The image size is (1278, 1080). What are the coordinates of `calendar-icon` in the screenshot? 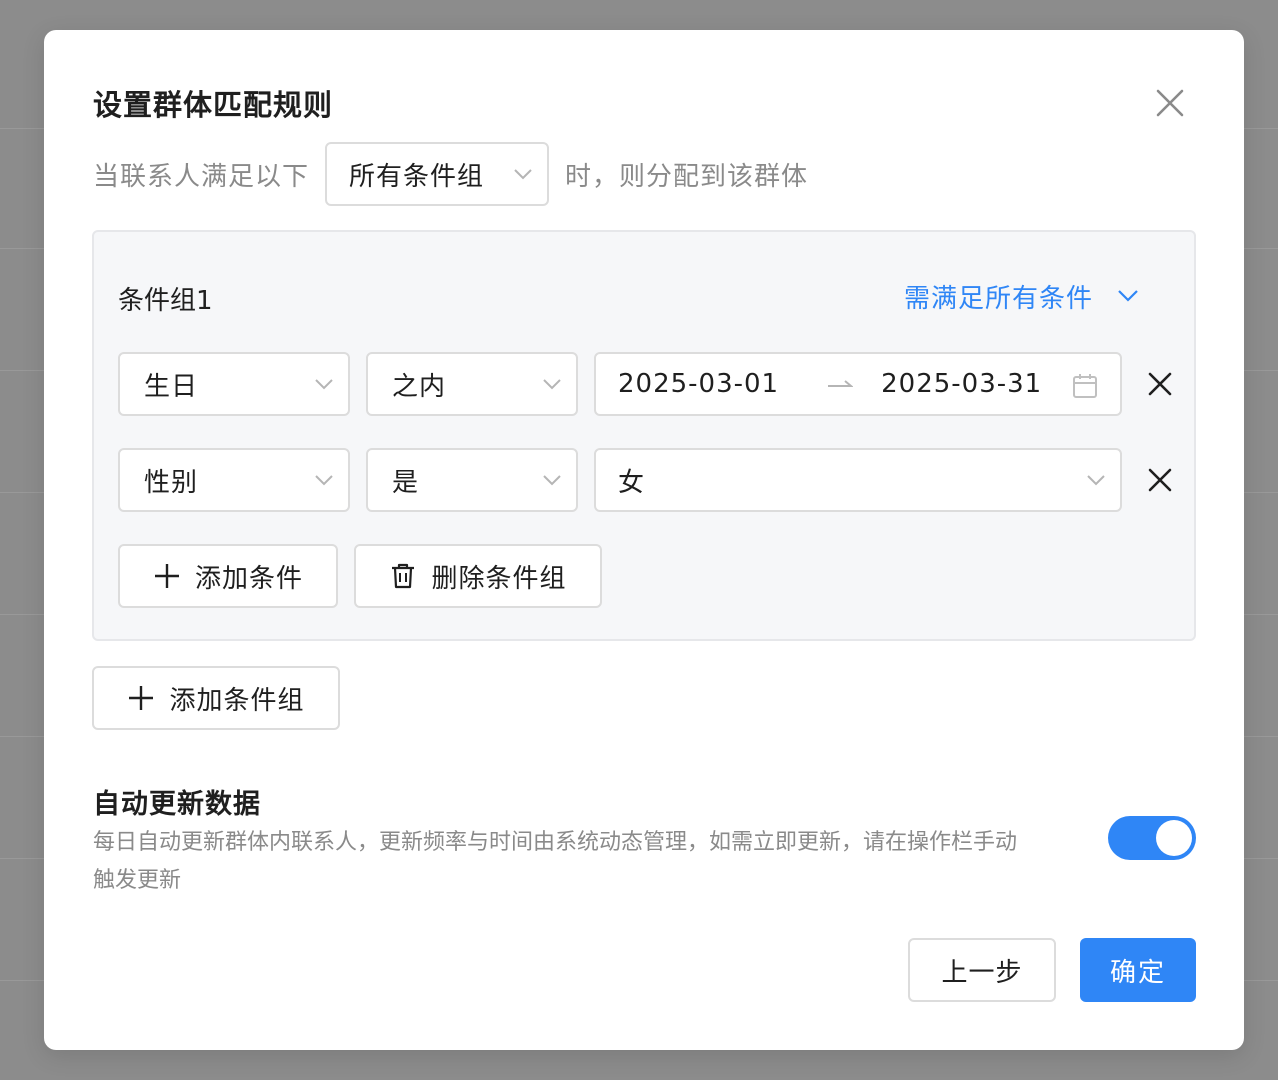 It's located at (1085, 386).